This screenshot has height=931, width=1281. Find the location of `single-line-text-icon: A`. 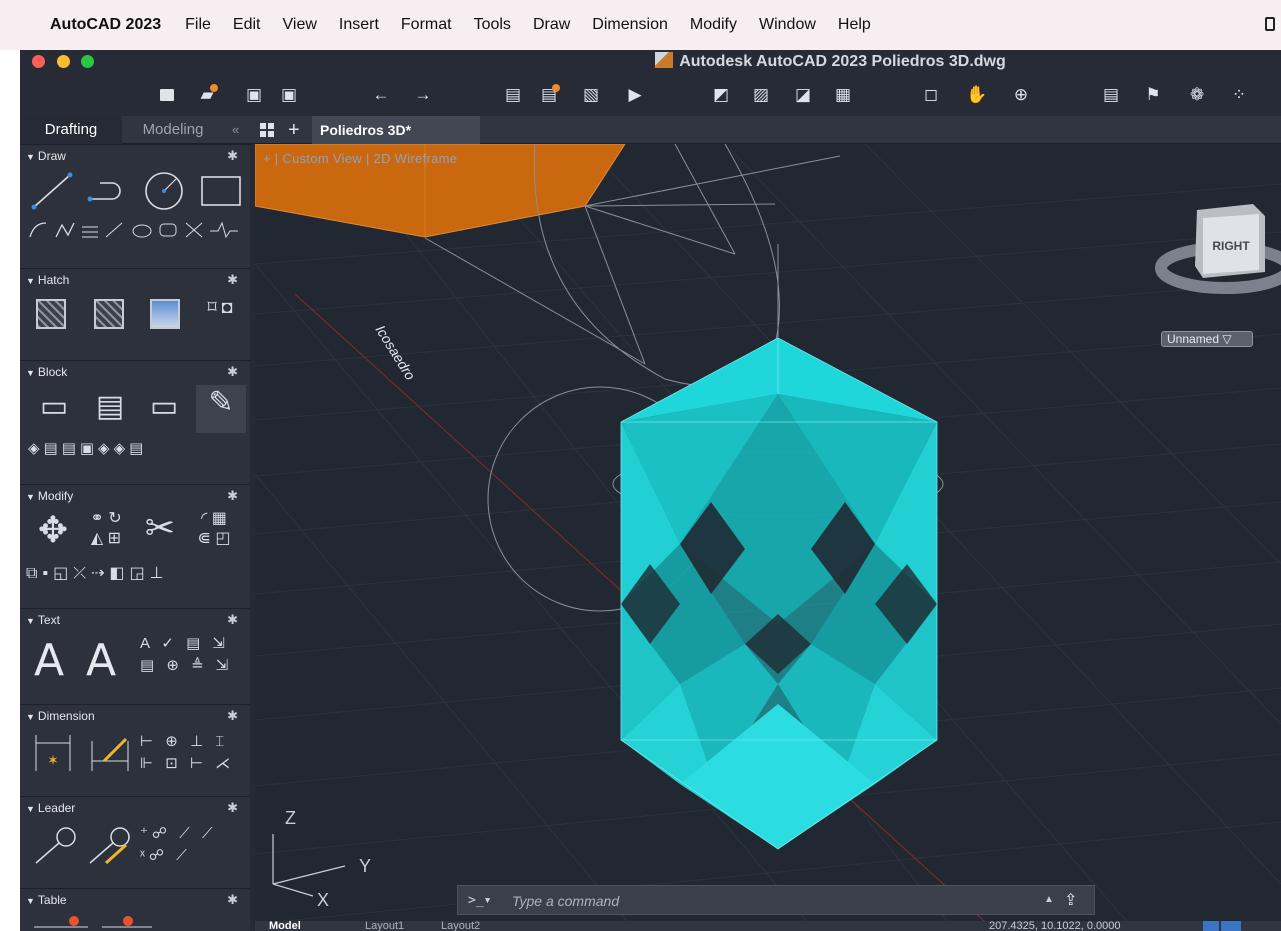

single-line-text-icon: A is located at coordinates (101, 660).